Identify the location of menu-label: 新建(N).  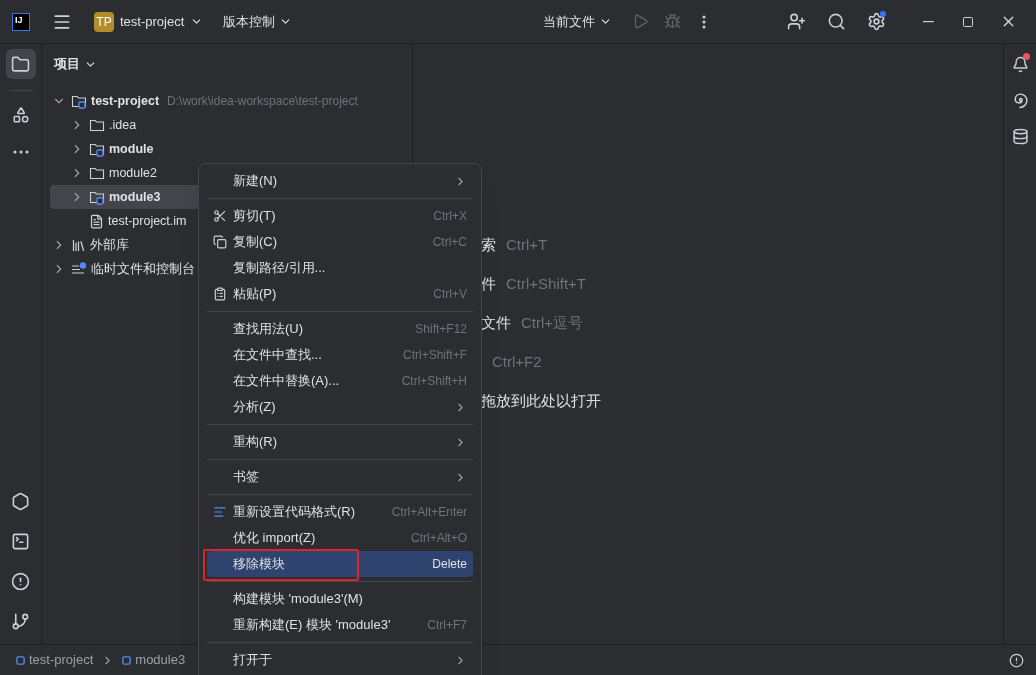
(255, 181).